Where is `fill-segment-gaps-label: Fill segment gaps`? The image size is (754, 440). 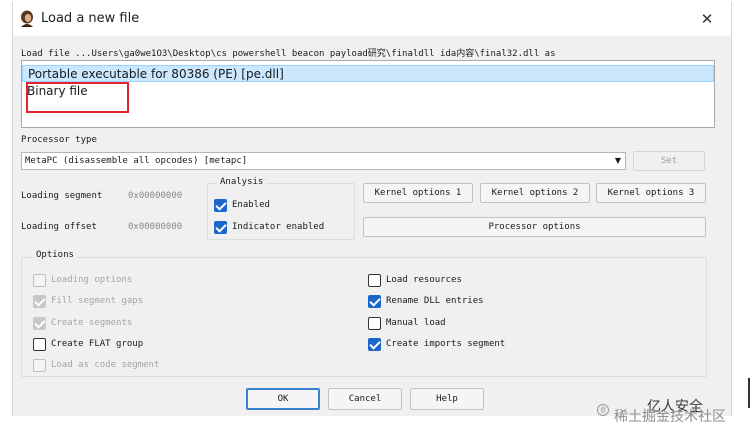 fill-segment-gaps-label: Fill segment gaps is located at coordinates (97, 301).